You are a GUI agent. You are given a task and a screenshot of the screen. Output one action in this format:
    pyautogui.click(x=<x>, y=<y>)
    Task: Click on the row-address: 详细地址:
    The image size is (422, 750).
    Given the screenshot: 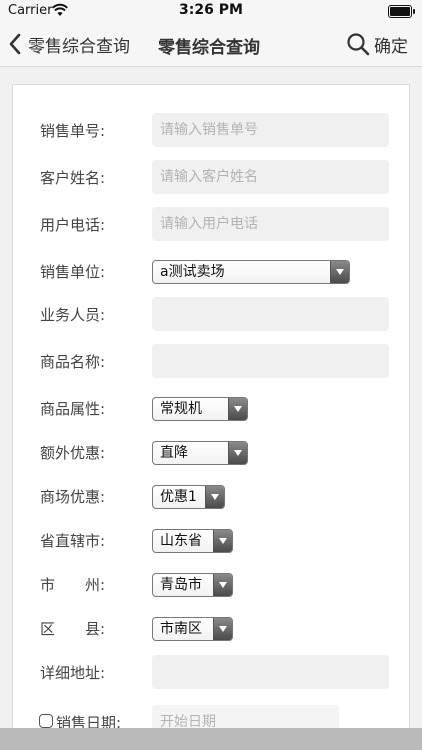 What is the action you would take?
    pyautogui.click(x=212, y=672)
    